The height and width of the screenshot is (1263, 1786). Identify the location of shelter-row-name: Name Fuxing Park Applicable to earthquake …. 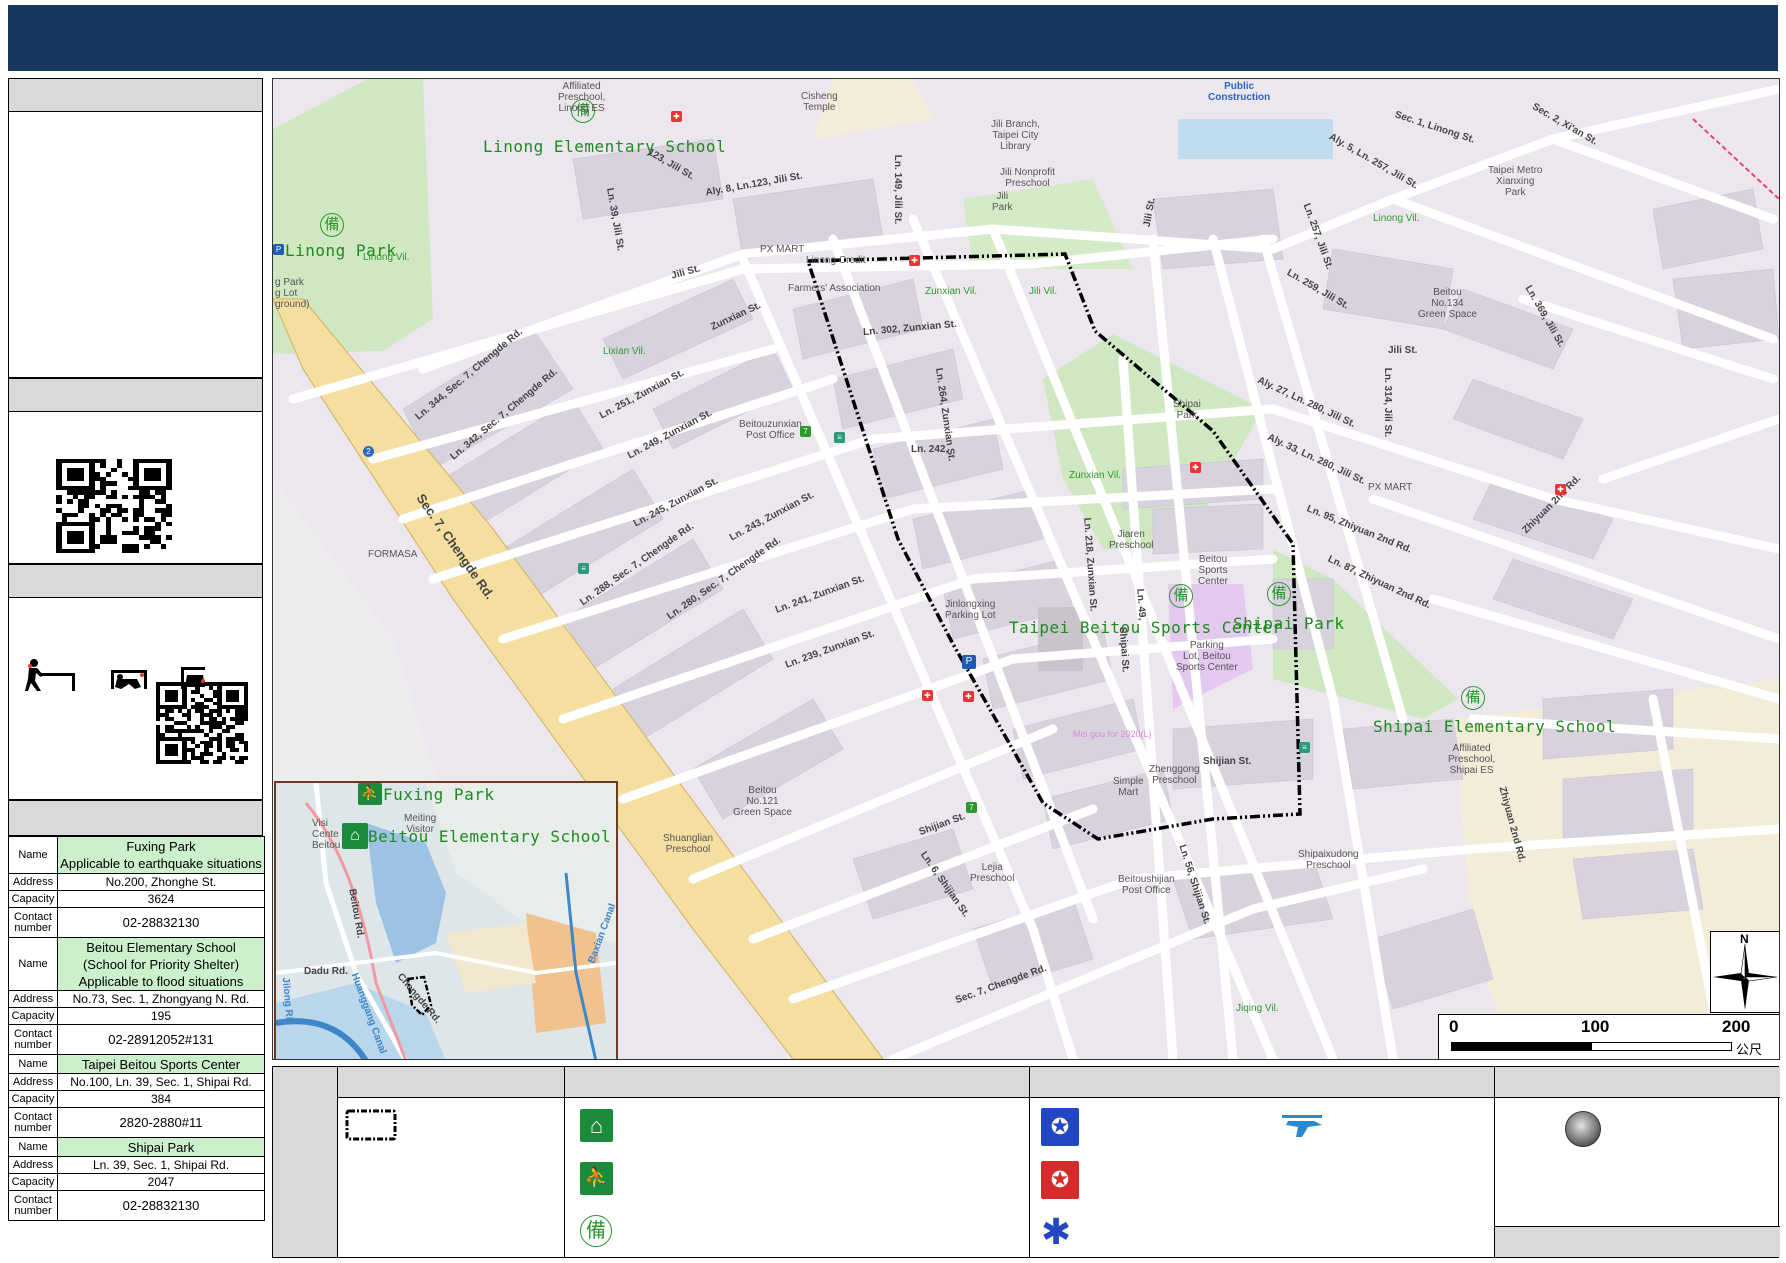
(136, 855).